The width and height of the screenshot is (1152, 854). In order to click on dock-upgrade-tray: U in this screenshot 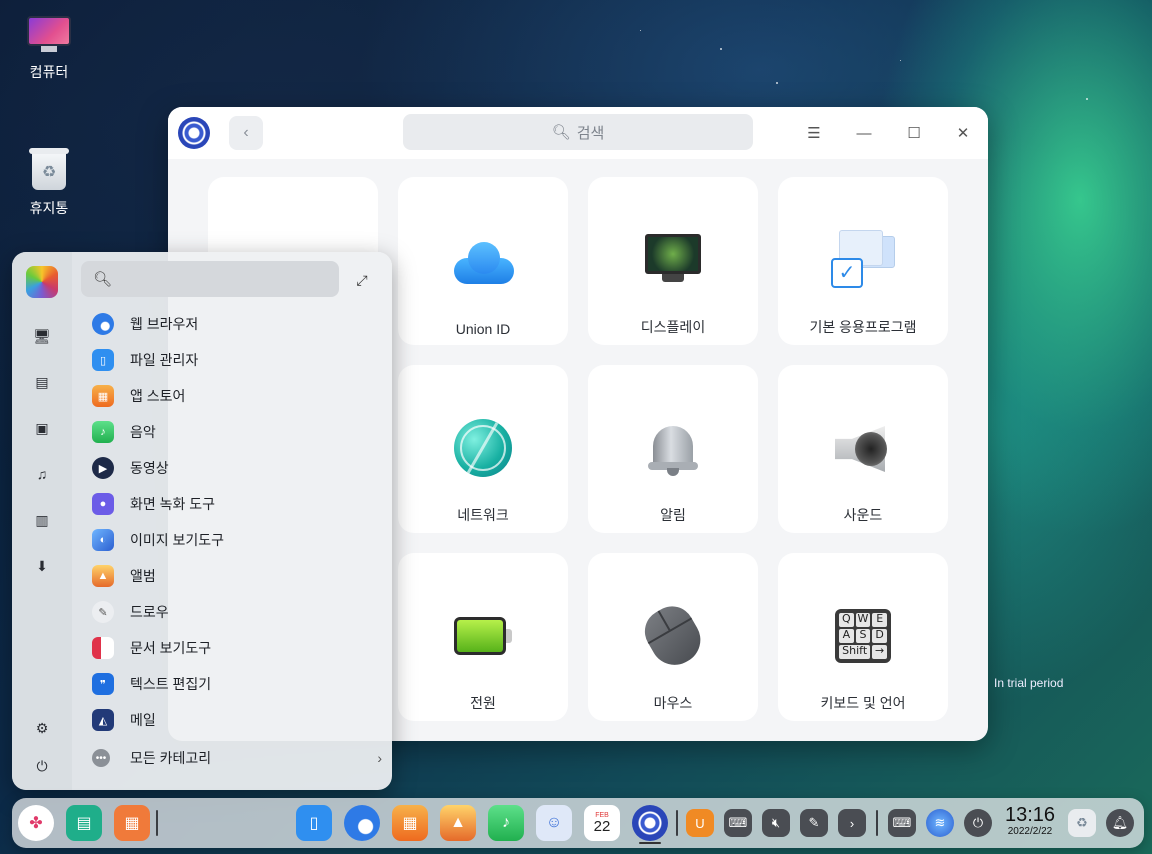, I will do `click(700, 823)`.